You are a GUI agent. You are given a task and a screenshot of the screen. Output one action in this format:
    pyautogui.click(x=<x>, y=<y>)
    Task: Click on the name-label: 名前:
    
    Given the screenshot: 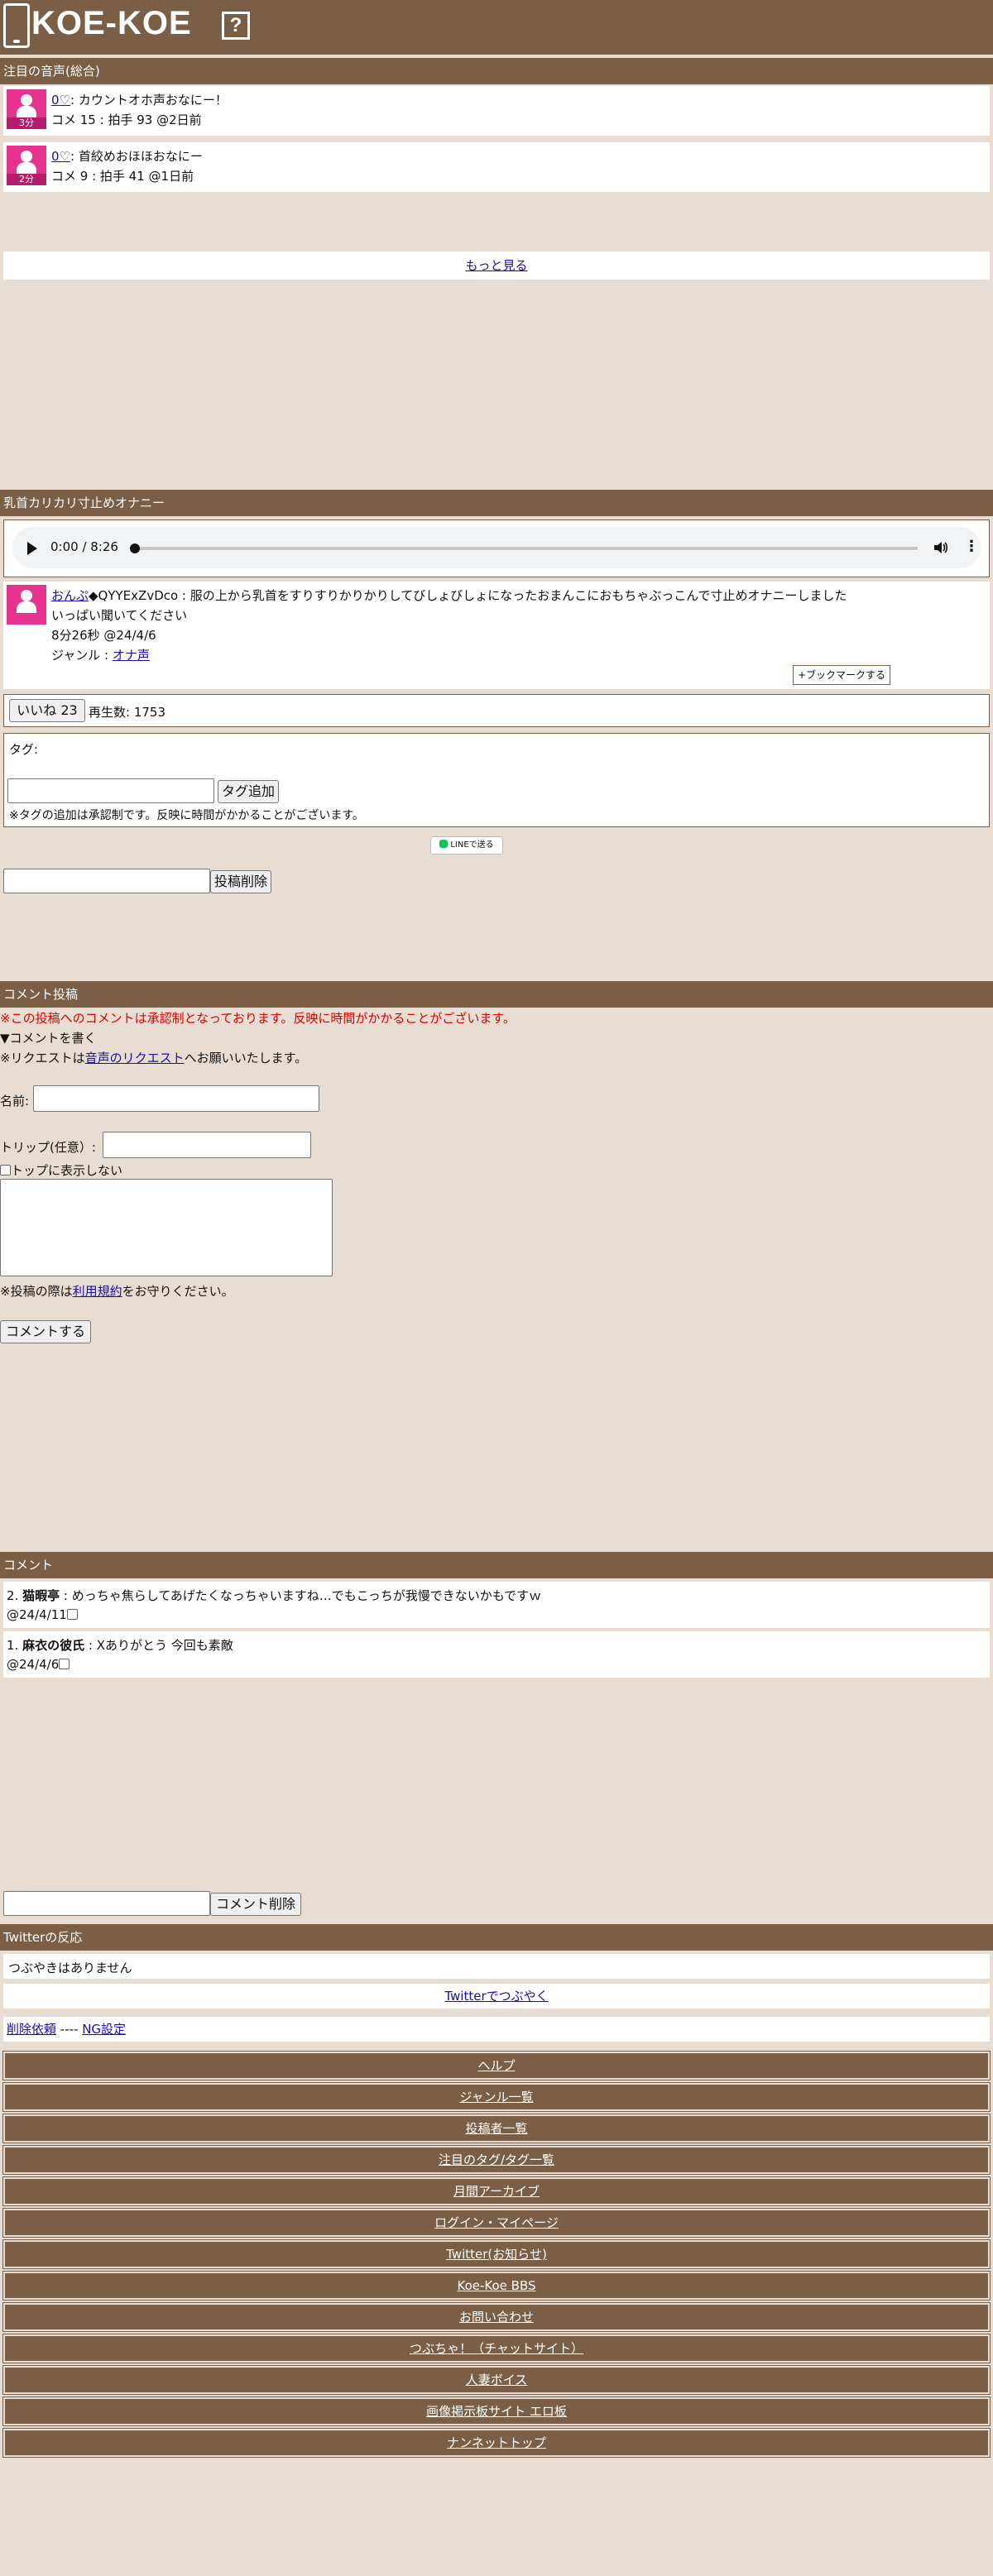 What is the action you would take?
    pyautogui.click(x=15, y=1101)
    